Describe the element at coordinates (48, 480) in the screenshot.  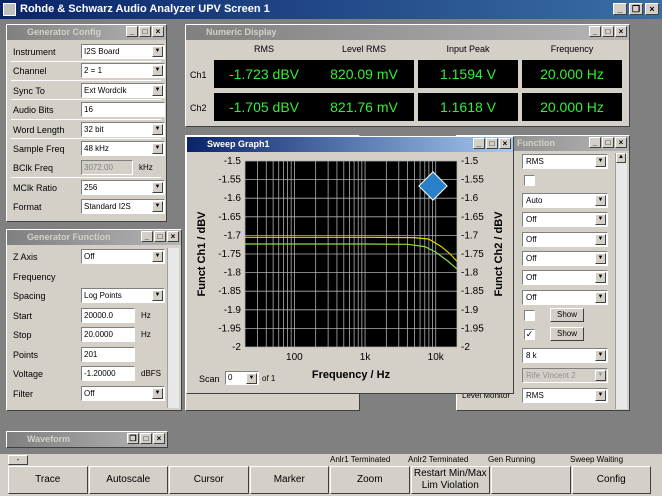
I see `softkey-button: Trace` at that location.